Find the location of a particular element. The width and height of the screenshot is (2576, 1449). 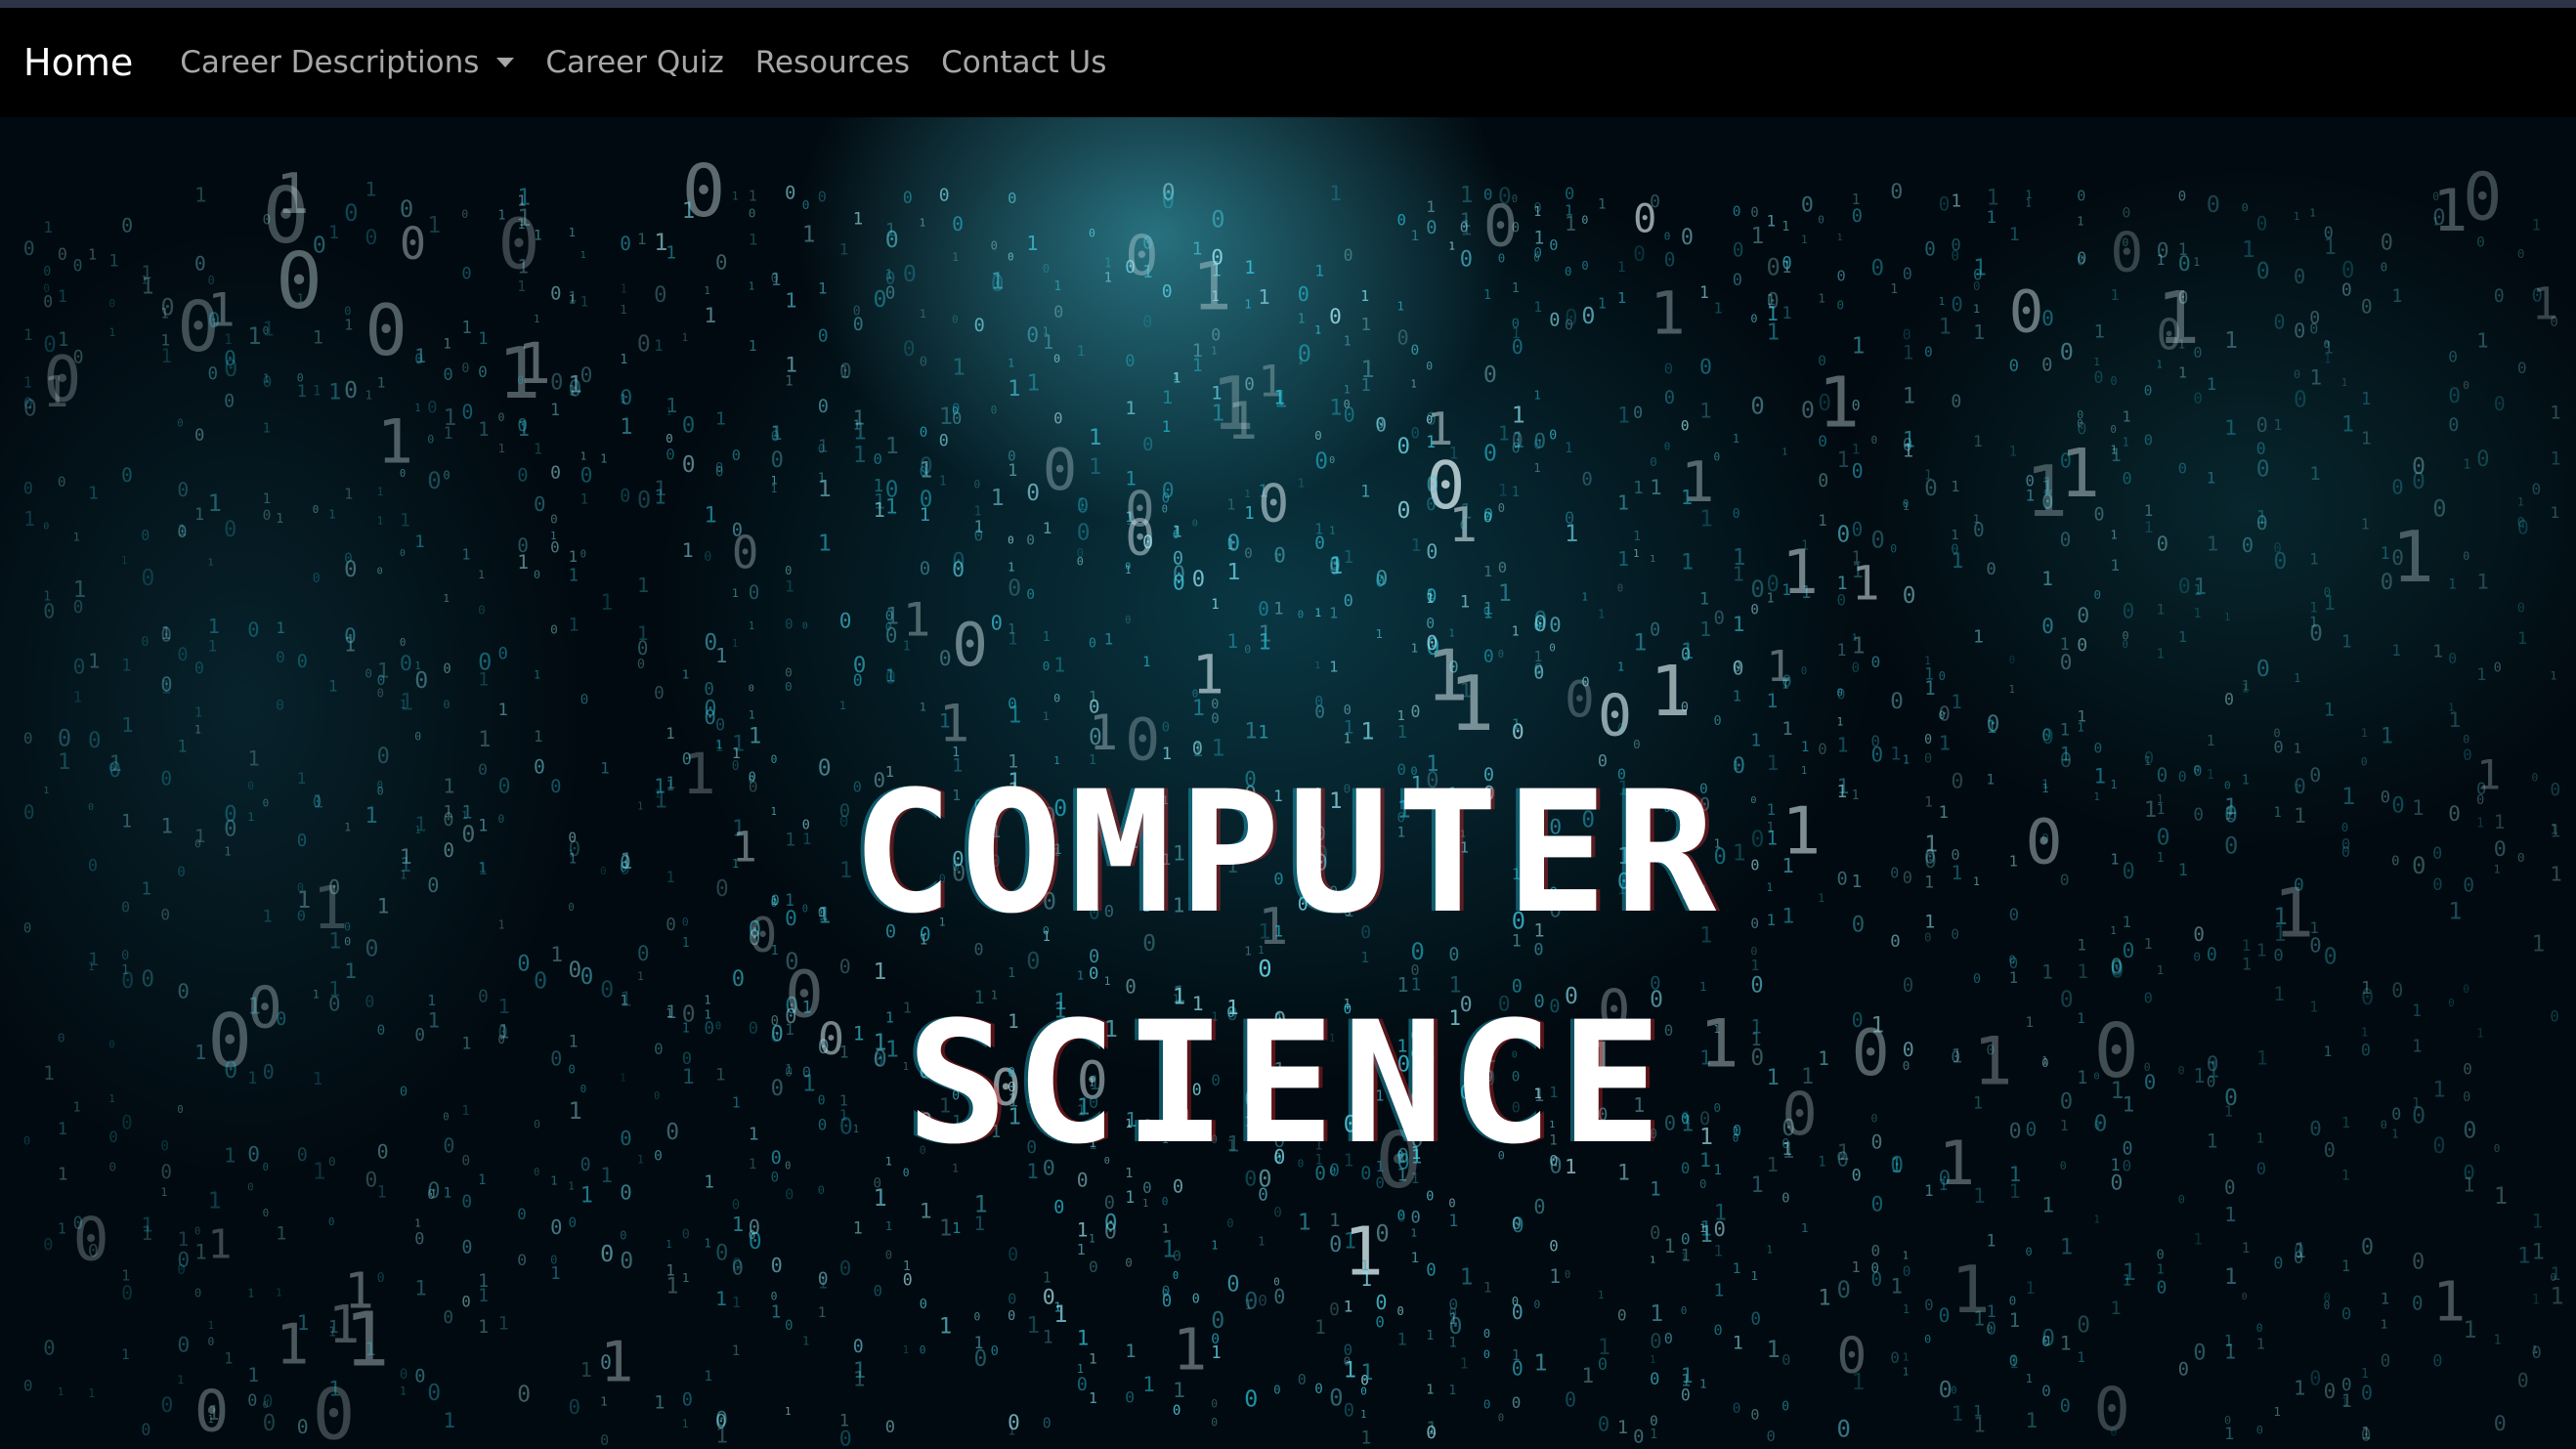

nav-career-quiz-link: Career Quiz is located at coordinates (634, 62).